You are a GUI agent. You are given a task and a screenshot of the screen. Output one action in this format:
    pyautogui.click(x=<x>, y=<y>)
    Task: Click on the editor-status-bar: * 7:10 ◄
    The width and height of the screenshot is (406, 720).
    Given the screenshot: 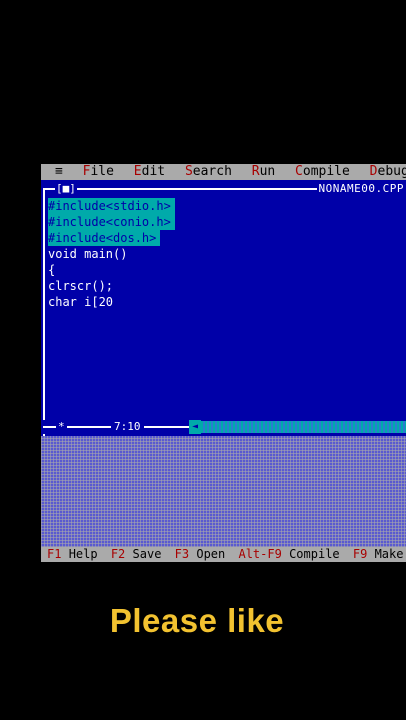 What is the action you would take?
    pyautogui.click(x=223, y=428)
    